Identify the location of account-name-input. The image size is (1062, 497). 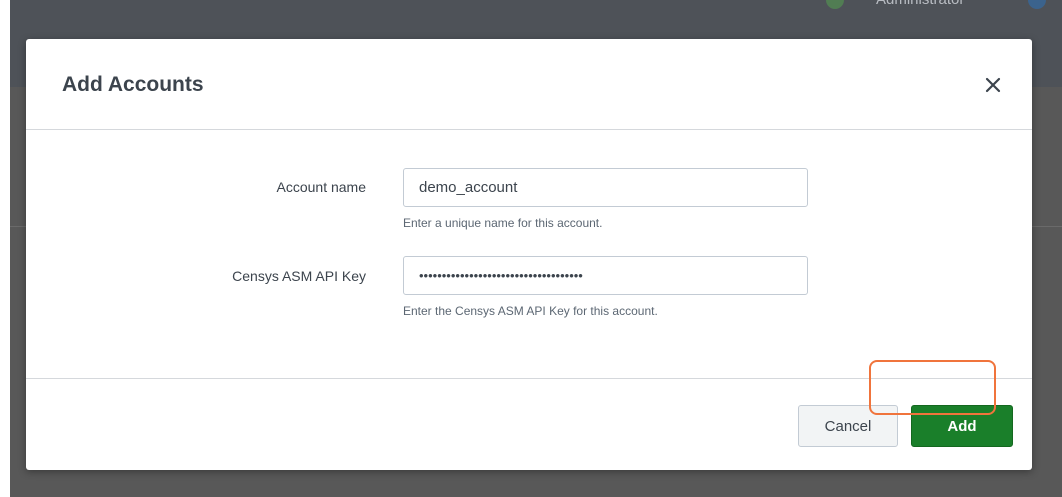
(605, 187).